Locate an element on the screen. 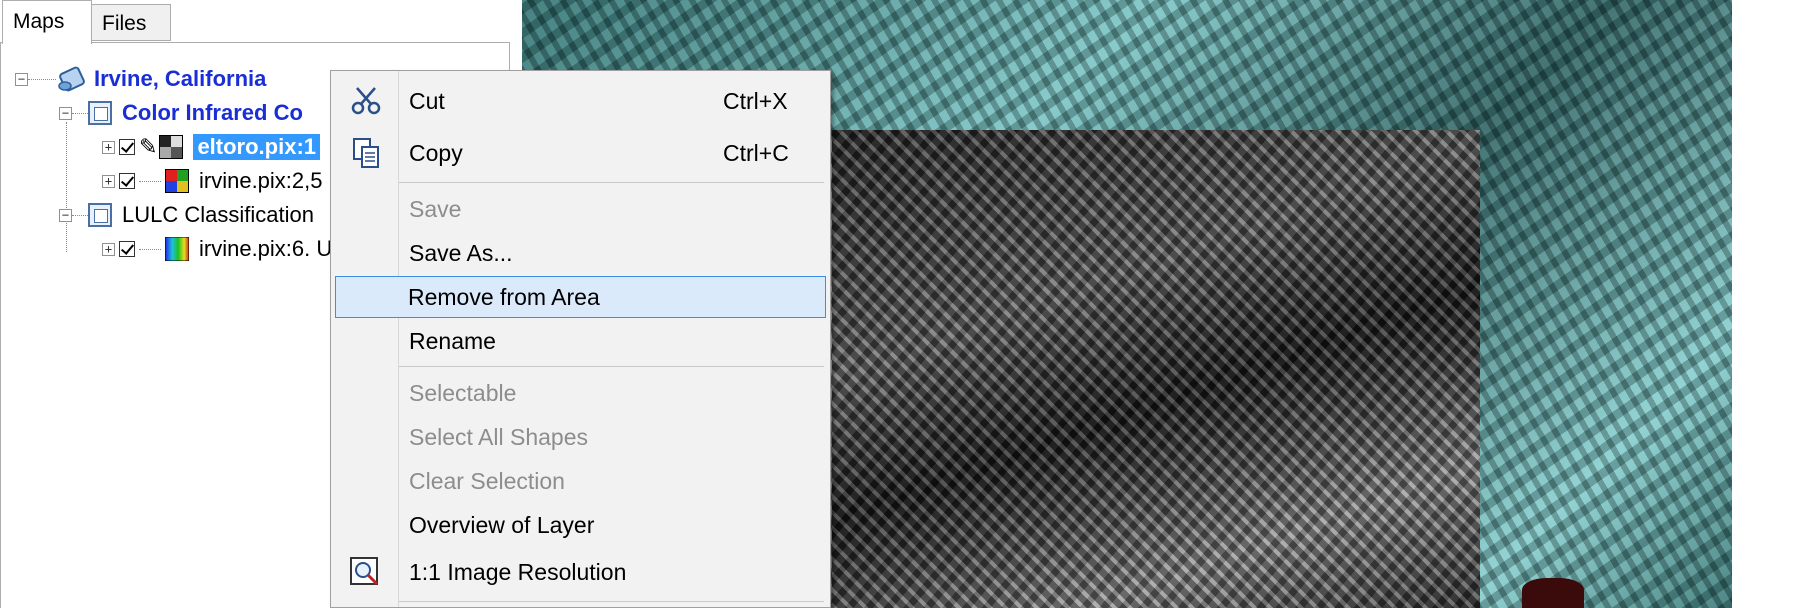 Image resolution: width=1796 pixels, height=608 pixels. menu-item-overview-of-layer: Overview of Layer is located at coordinates (580, 525).